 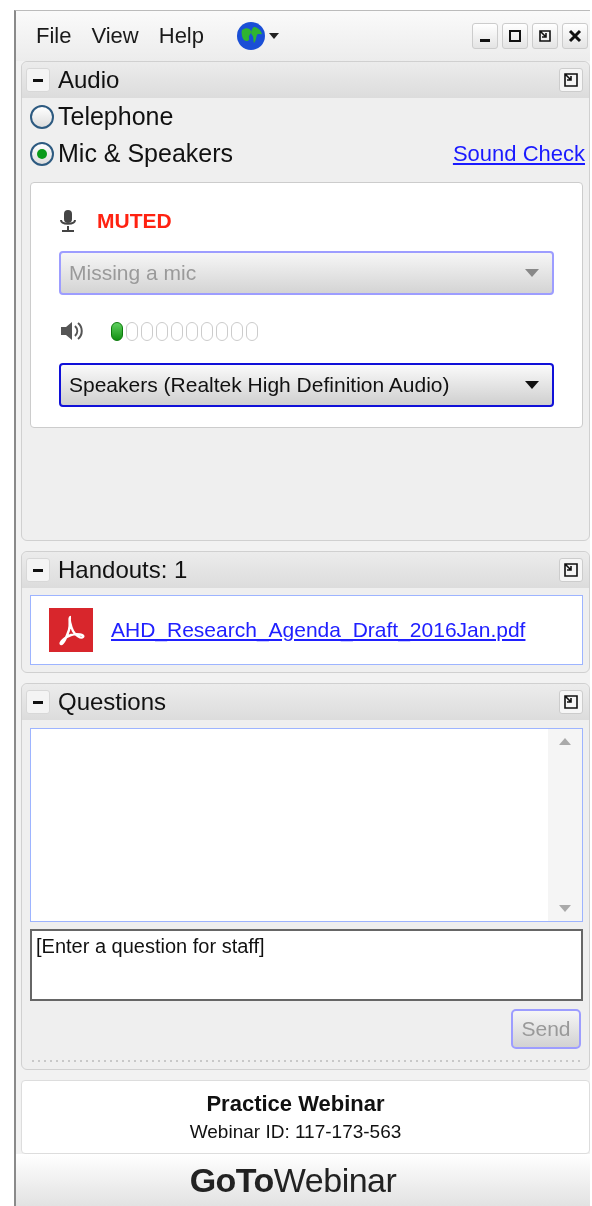 I want to click on radio-label: Telephone, so click(x=116, y=116).